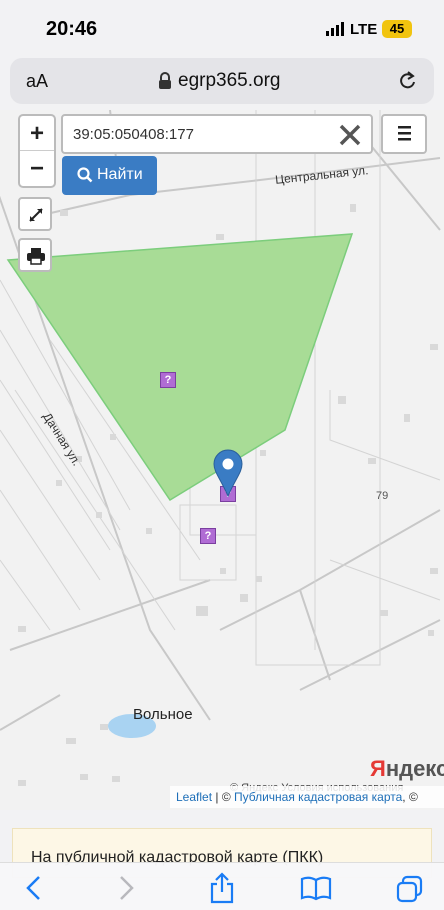  I want to click on status-bar: 20:46 LTE 45, so click(222, 28).